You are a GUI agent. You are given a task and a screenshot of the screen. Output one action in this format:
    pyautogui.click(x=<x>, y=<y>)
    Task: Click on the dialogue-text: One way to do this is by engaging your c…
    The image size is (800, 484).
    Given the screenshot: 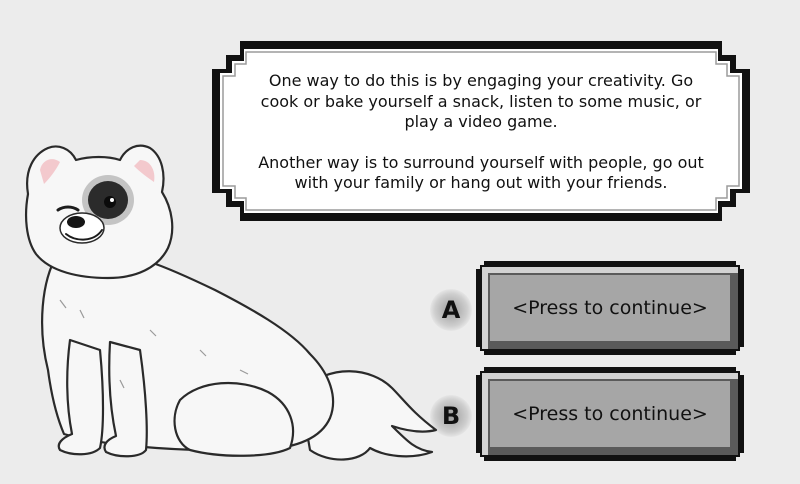 What is the action you would take?
    pyautogui.click(x=481, y=132)
    